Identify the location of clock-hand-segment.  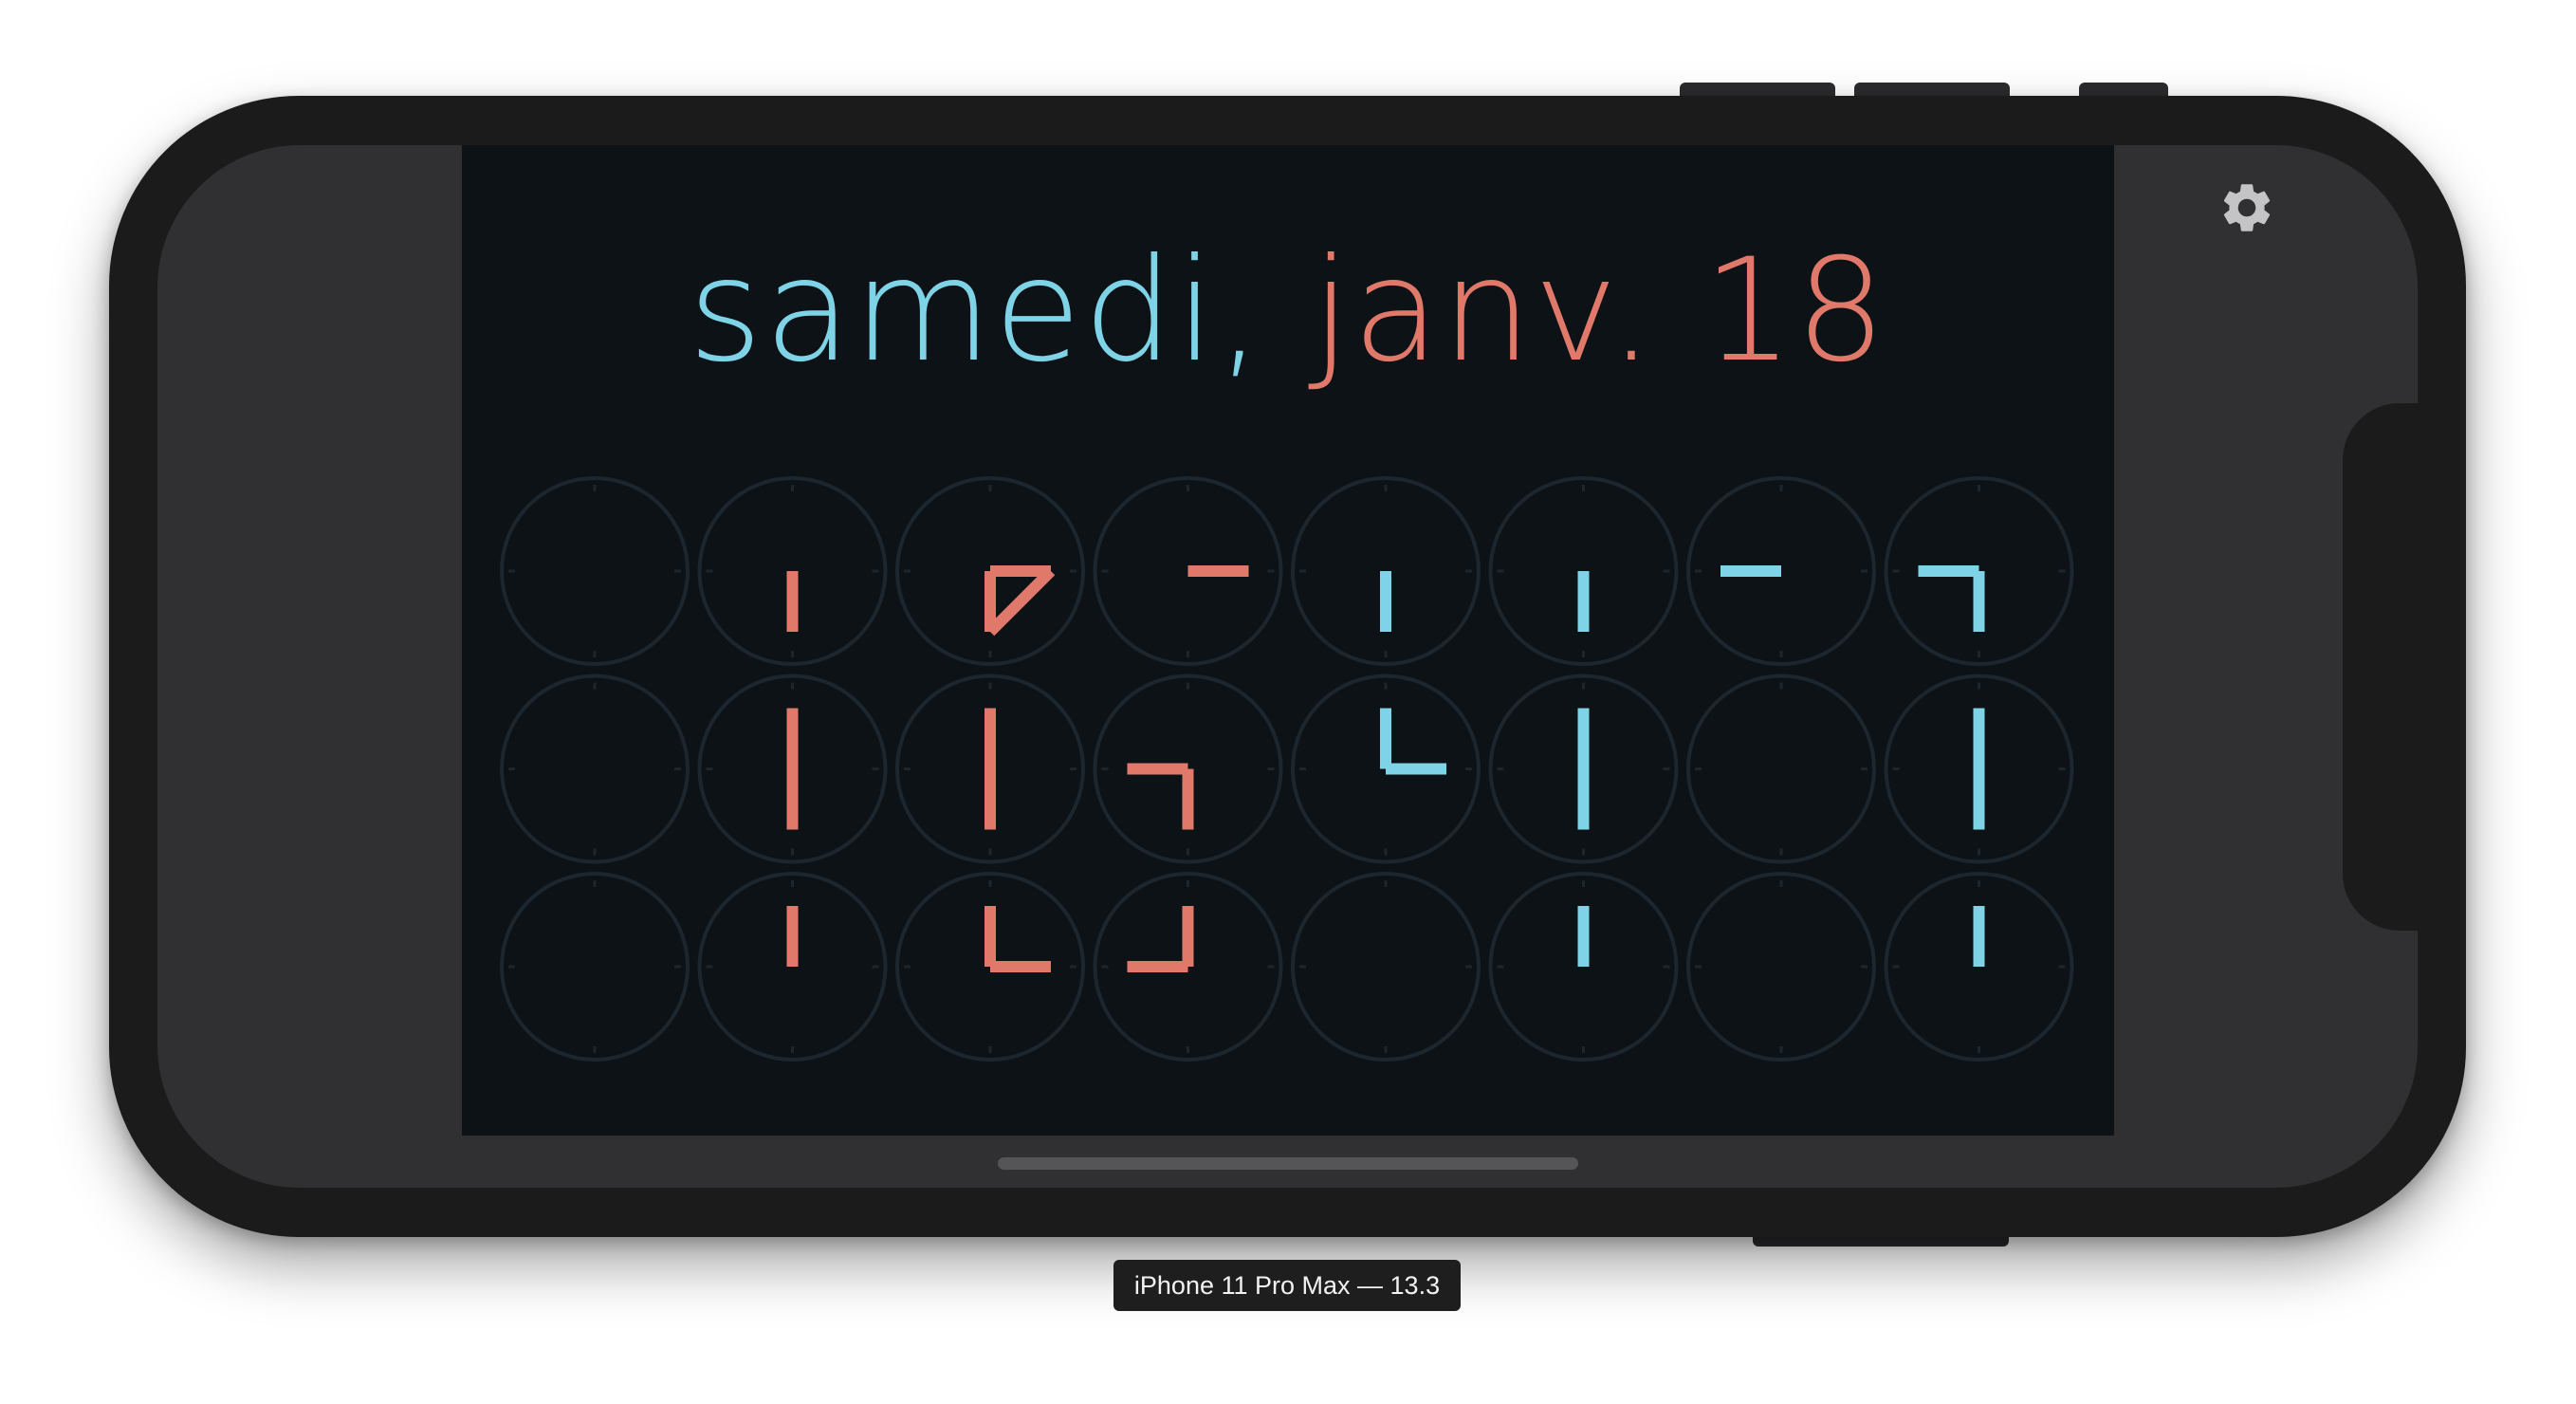
(1021, 601).